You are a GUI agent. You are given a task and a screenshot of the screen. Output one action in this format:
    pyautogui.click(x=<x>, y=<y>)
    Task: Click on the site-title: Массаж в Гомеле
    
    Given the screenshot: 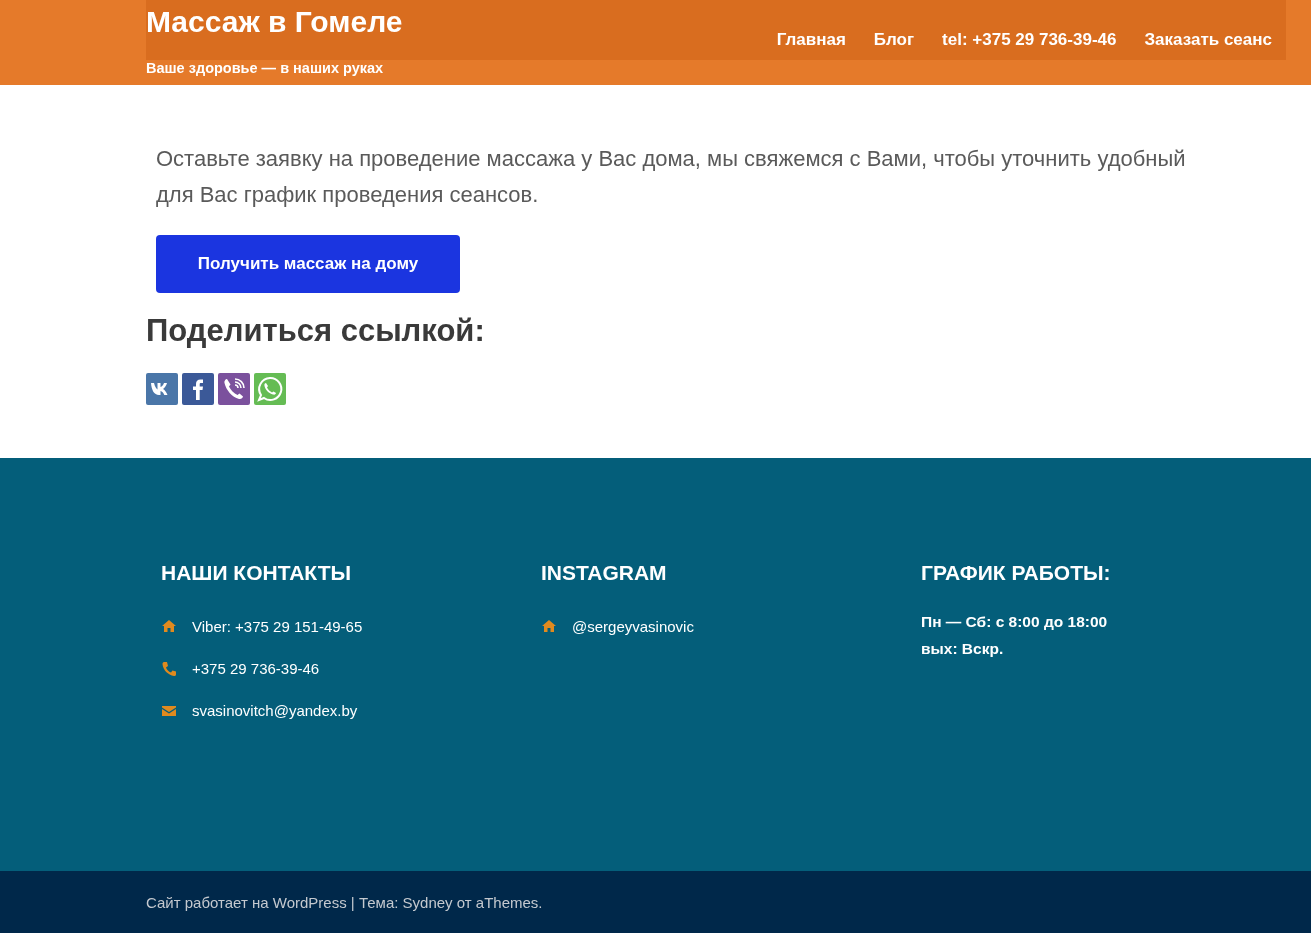 What is the action you would take?
    pyautogui.click(x=274, y=22)
    